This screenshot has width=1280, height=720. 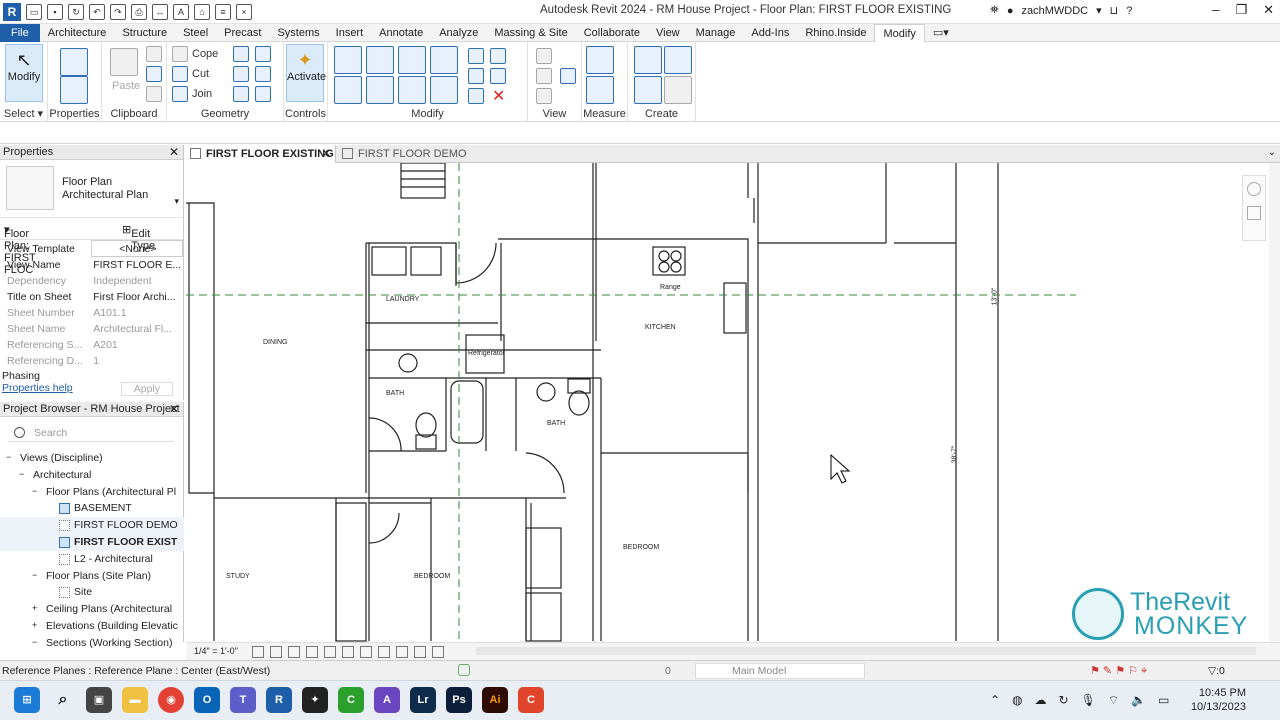 What do you see at coordinates (1268, 10) in the screenshot?
I see `close-button: ✕` at bounding box center [1268, 10].